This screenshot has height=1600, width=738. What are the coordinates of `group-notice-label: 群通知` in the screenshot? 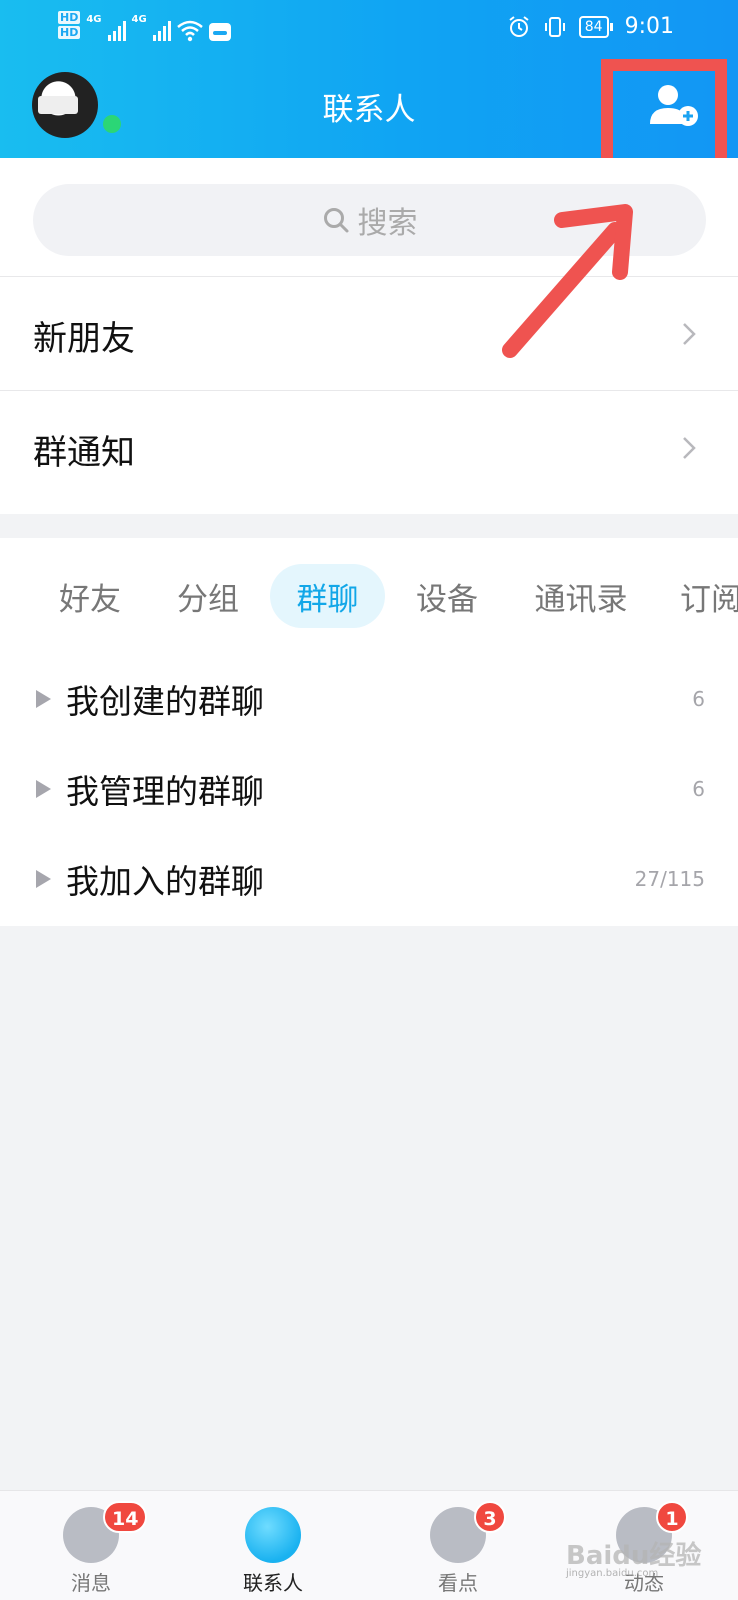 It's located at (84, 452).